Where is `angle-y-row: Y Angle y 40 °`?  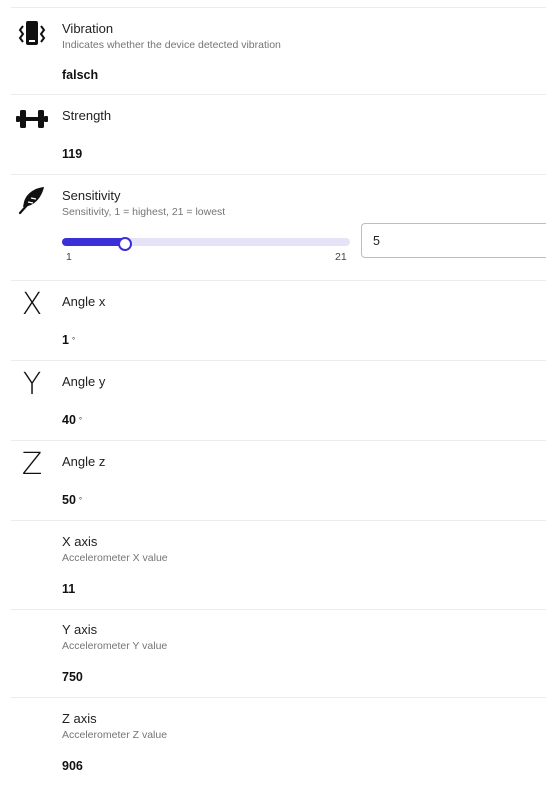
angle-y-row: Y Angle y 40 ° is located at coordinates (278, 401).